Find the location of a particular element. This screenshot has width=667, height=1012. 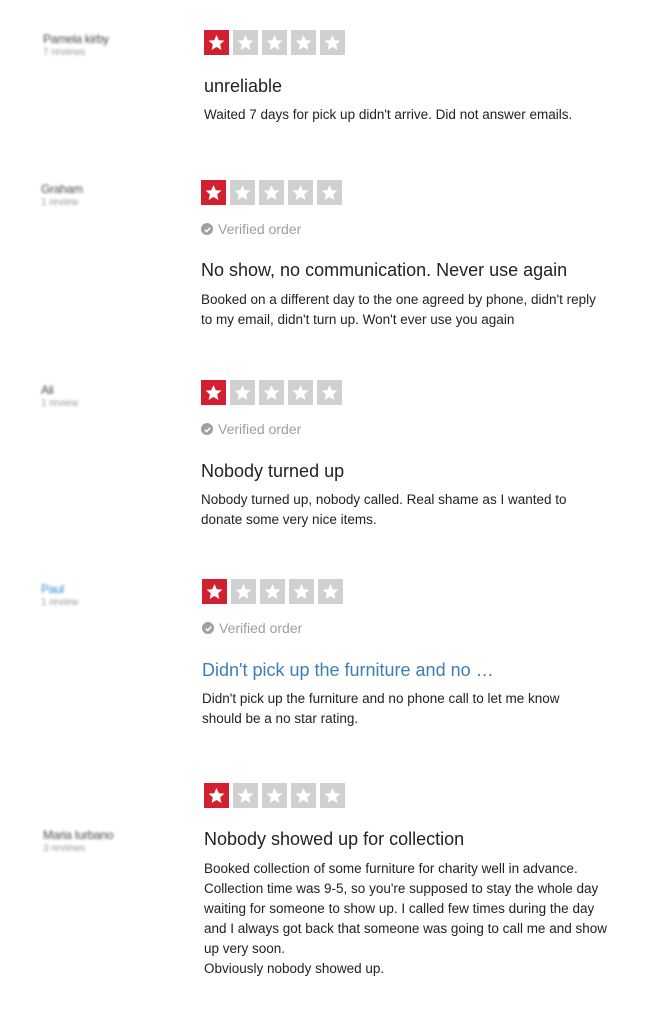

reviewer-info: Ali 1 review is located at coordinates (59, 396).